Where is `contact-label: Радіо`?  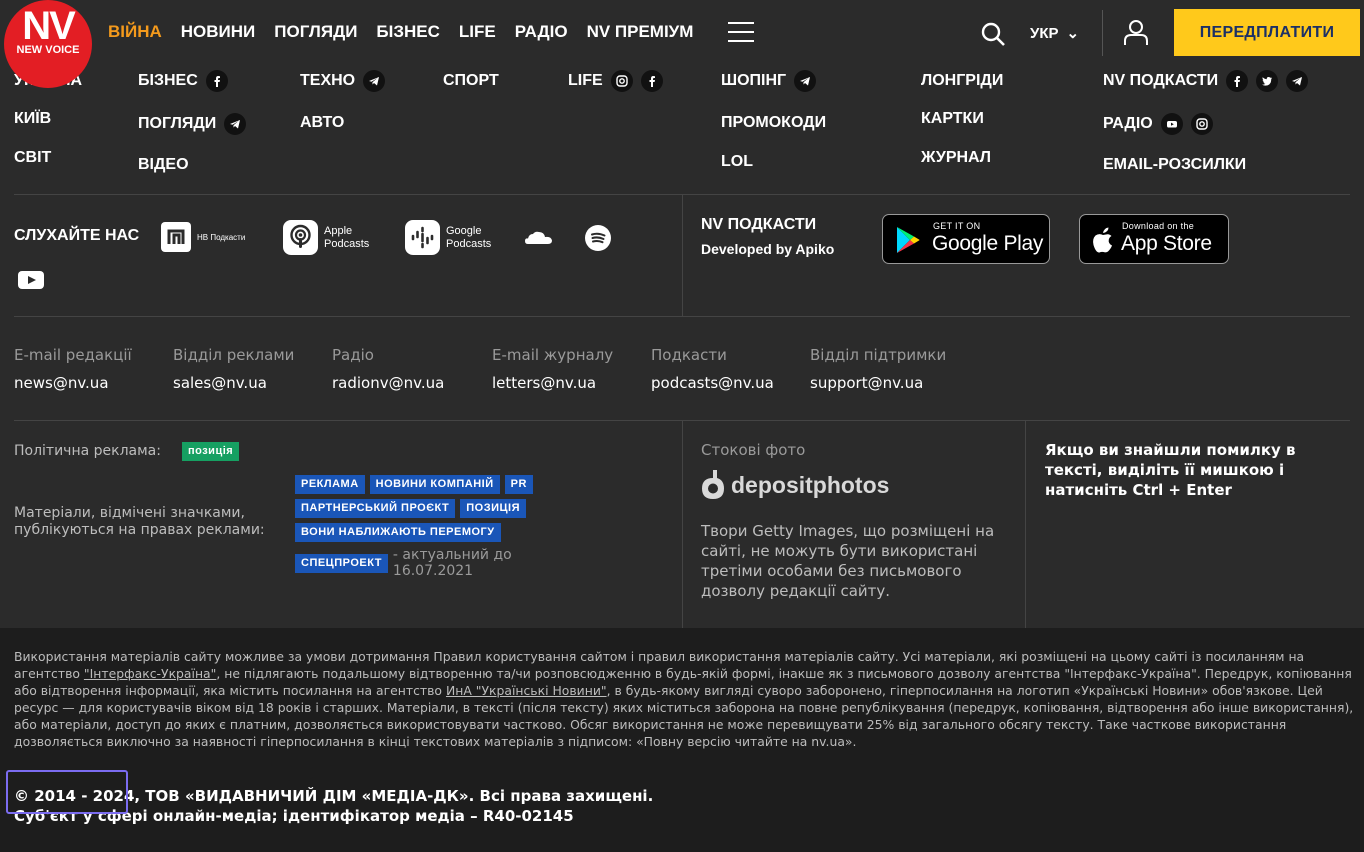
contact-label: Радіо is located at coordinates (353, 355).